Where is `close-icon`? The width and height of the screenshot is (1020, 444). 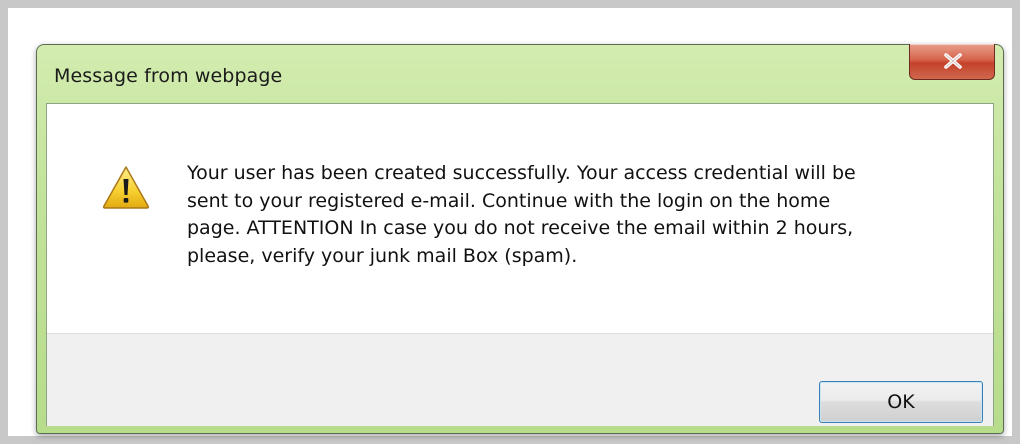
close-icon is located at coordinates (953, 61).